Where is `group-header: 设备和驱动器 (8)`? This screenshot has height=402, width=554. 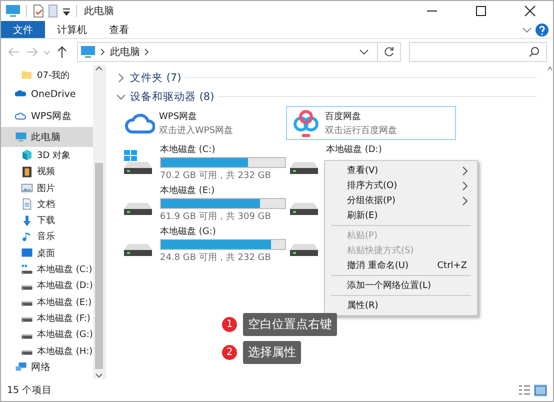
group-header: 设备和驱动器 (8) is located at coordinates (172, 97).